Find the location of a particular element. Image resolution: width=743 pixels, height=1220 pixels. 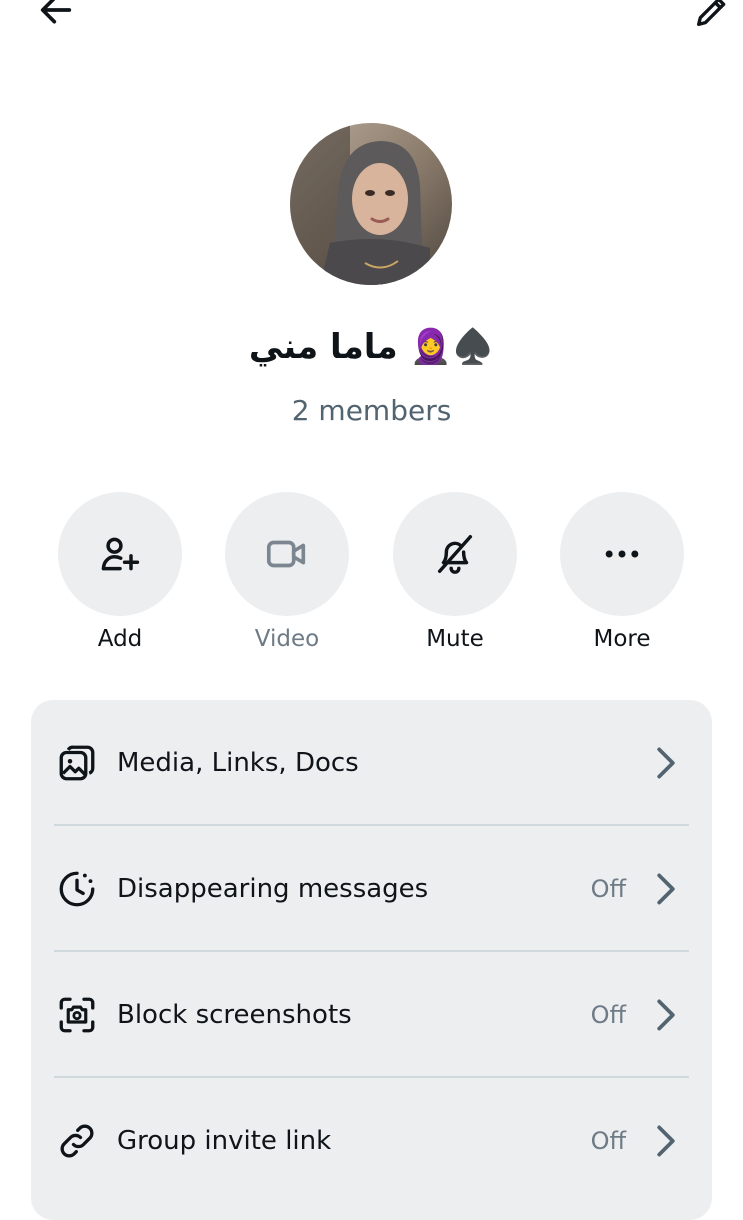

add-label: Add is located at coordinates (120, 639).